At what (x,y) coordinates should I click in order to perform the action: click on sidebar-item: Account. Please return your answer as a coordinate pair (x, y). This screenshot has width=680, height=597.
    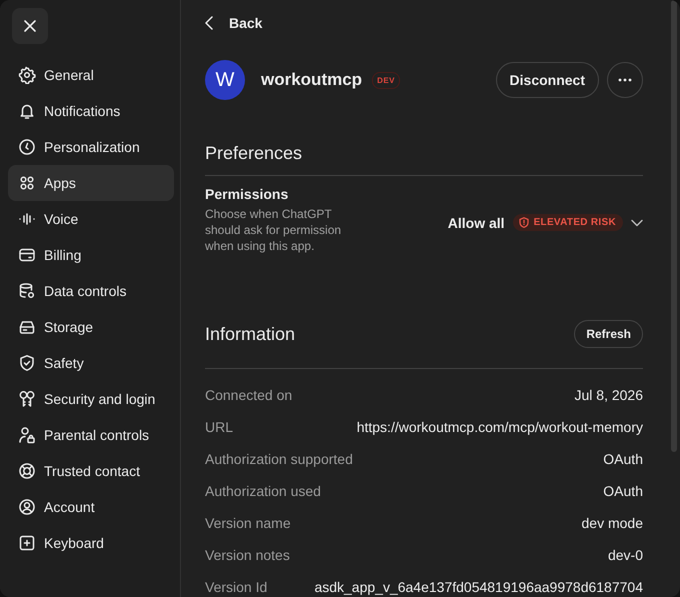
    Looking at the image, I should click on (91, 507).